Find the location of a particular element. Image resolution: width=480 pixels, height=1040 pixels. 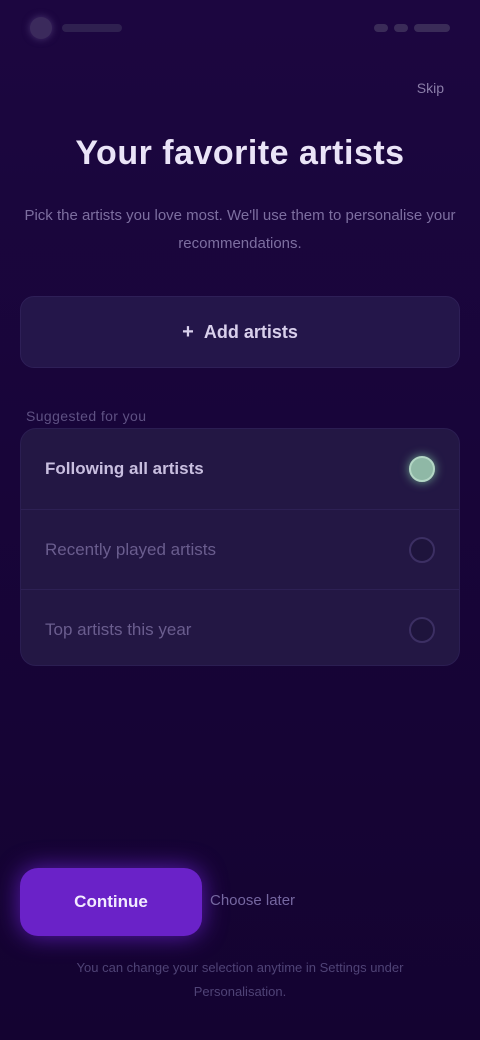

app-logo is located at coordinates (76, 28).